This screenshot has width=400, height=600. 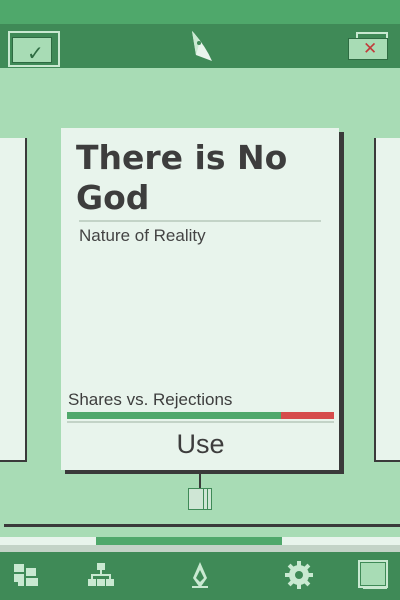 I want to click on use-button: Use, so click(x=200, y=445).